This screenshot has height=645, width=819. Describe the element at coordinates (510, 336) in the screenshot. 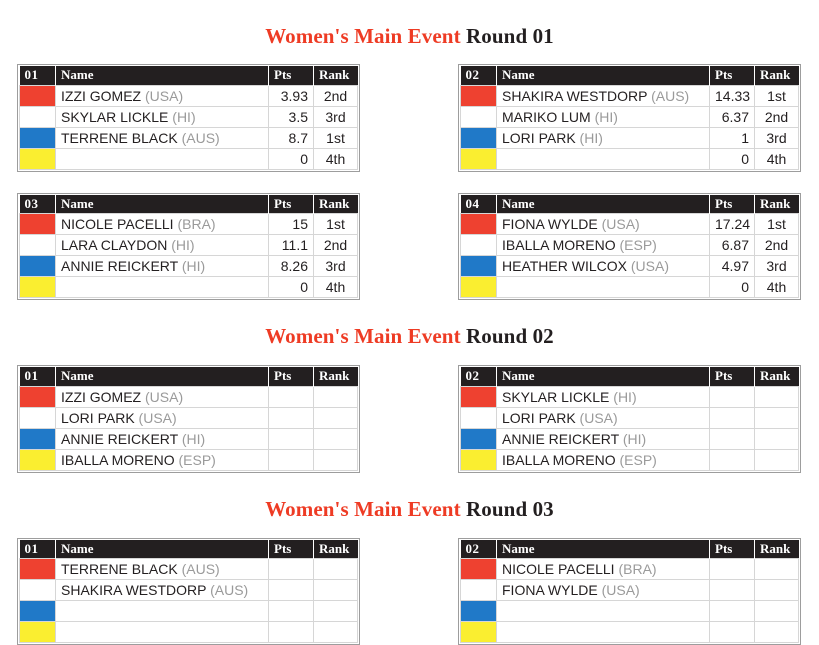

I see `round-number-label: Round 02` at that location.